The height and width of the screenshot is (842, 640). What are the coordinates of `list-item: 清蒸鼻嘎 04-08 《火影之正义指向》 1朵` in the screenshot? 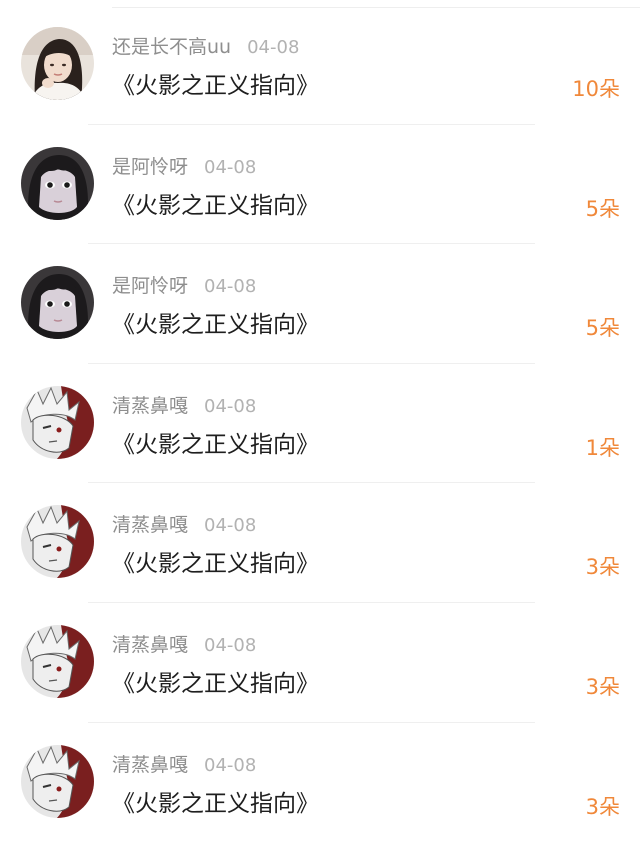 It's located at (320, 424).